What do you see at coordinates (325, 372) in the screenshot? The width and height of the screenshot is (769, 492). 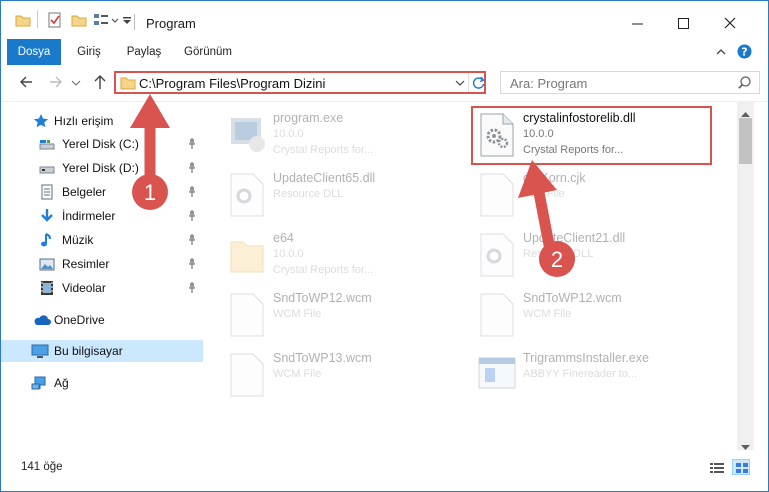 I see `file-item: SndToWP13.wcm WCM File` at bounding box center [325, 372].